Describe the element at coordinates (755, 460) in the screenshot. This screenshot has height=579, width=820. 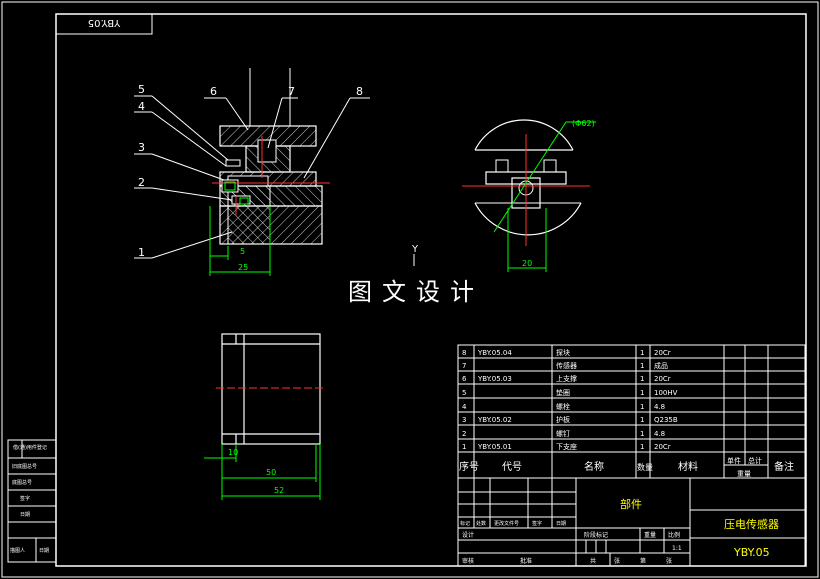
I see `bom-header-total-weight: 总计` at that location.